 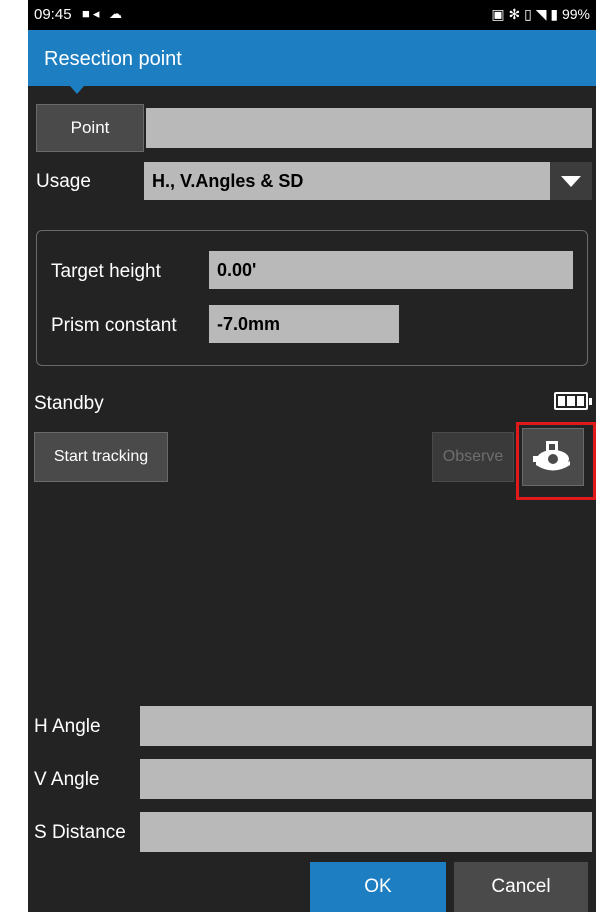 What do you see at coordinates (528, 14) in the screenshot?
I see `vibrate-icon: ▯` at bounding box center [528, 14].